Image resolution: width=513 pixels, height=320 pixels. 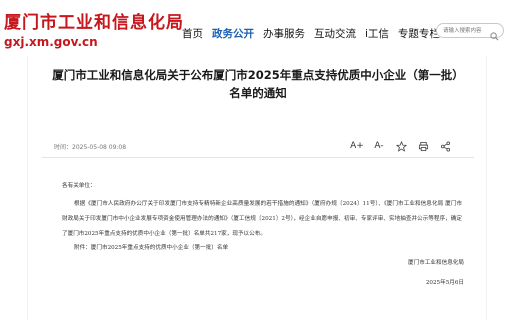 I want to click on favorite-button, so click(x=401, y=146).